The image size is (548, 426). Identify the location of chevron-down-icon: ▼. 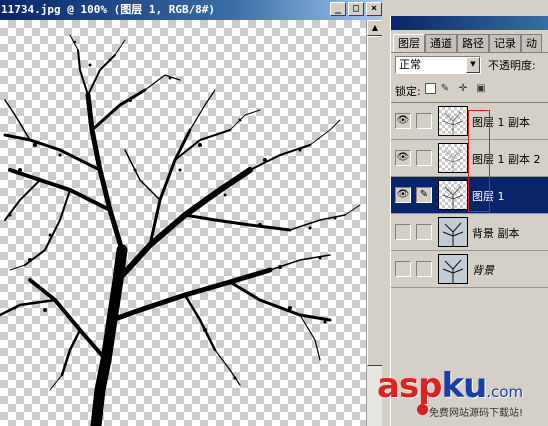
(473, 65).